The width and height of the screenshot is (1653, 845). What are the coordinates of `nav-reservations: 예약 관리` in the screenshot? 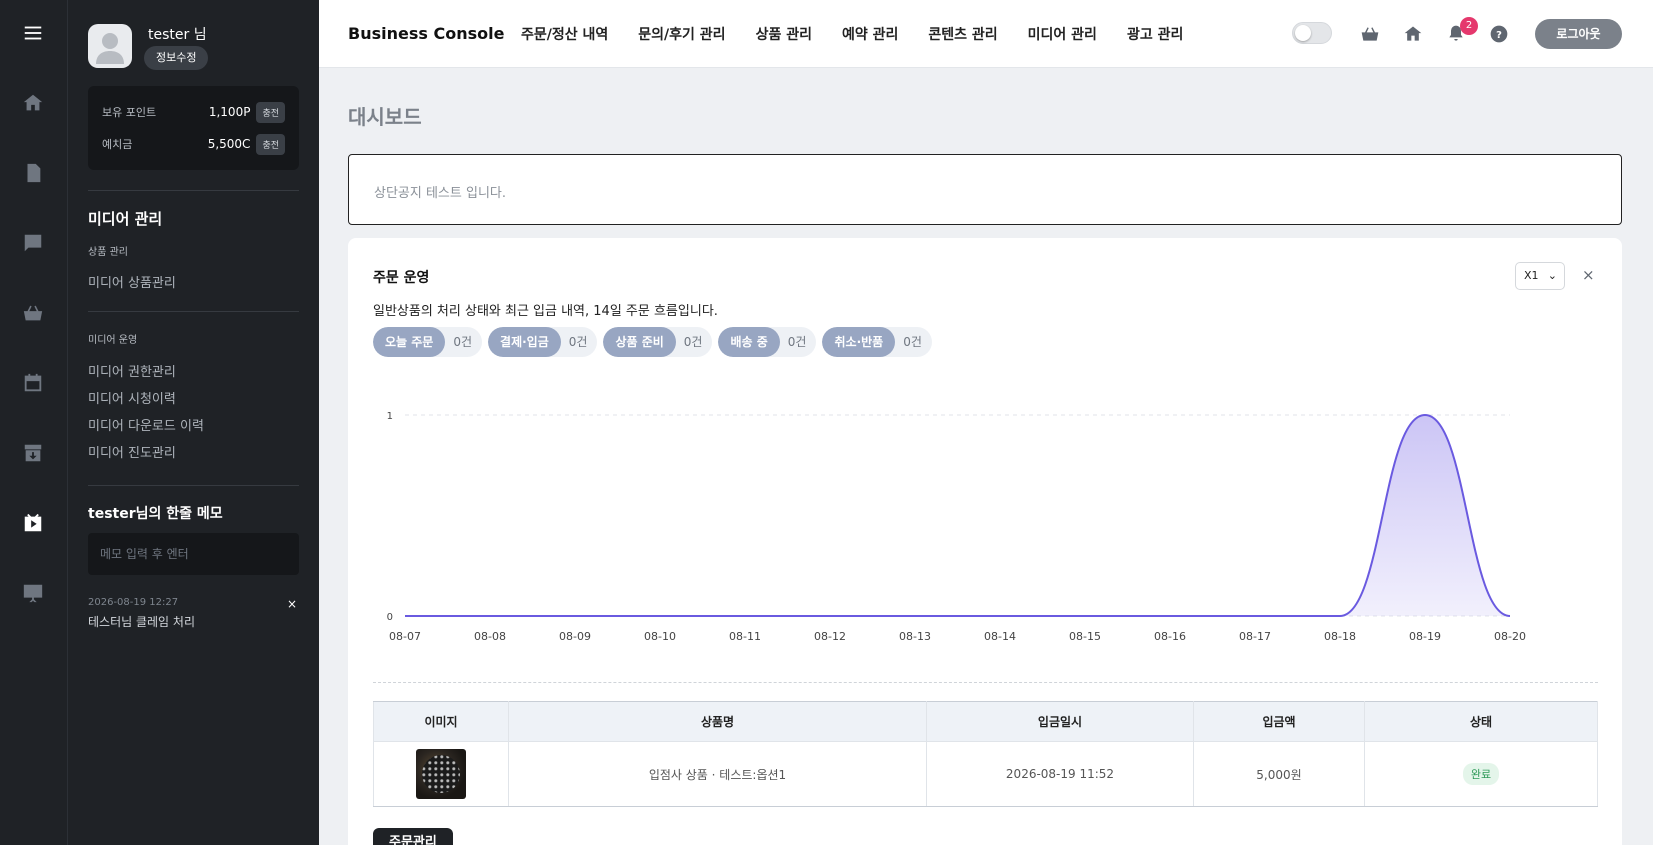 It's located at (870, 34).